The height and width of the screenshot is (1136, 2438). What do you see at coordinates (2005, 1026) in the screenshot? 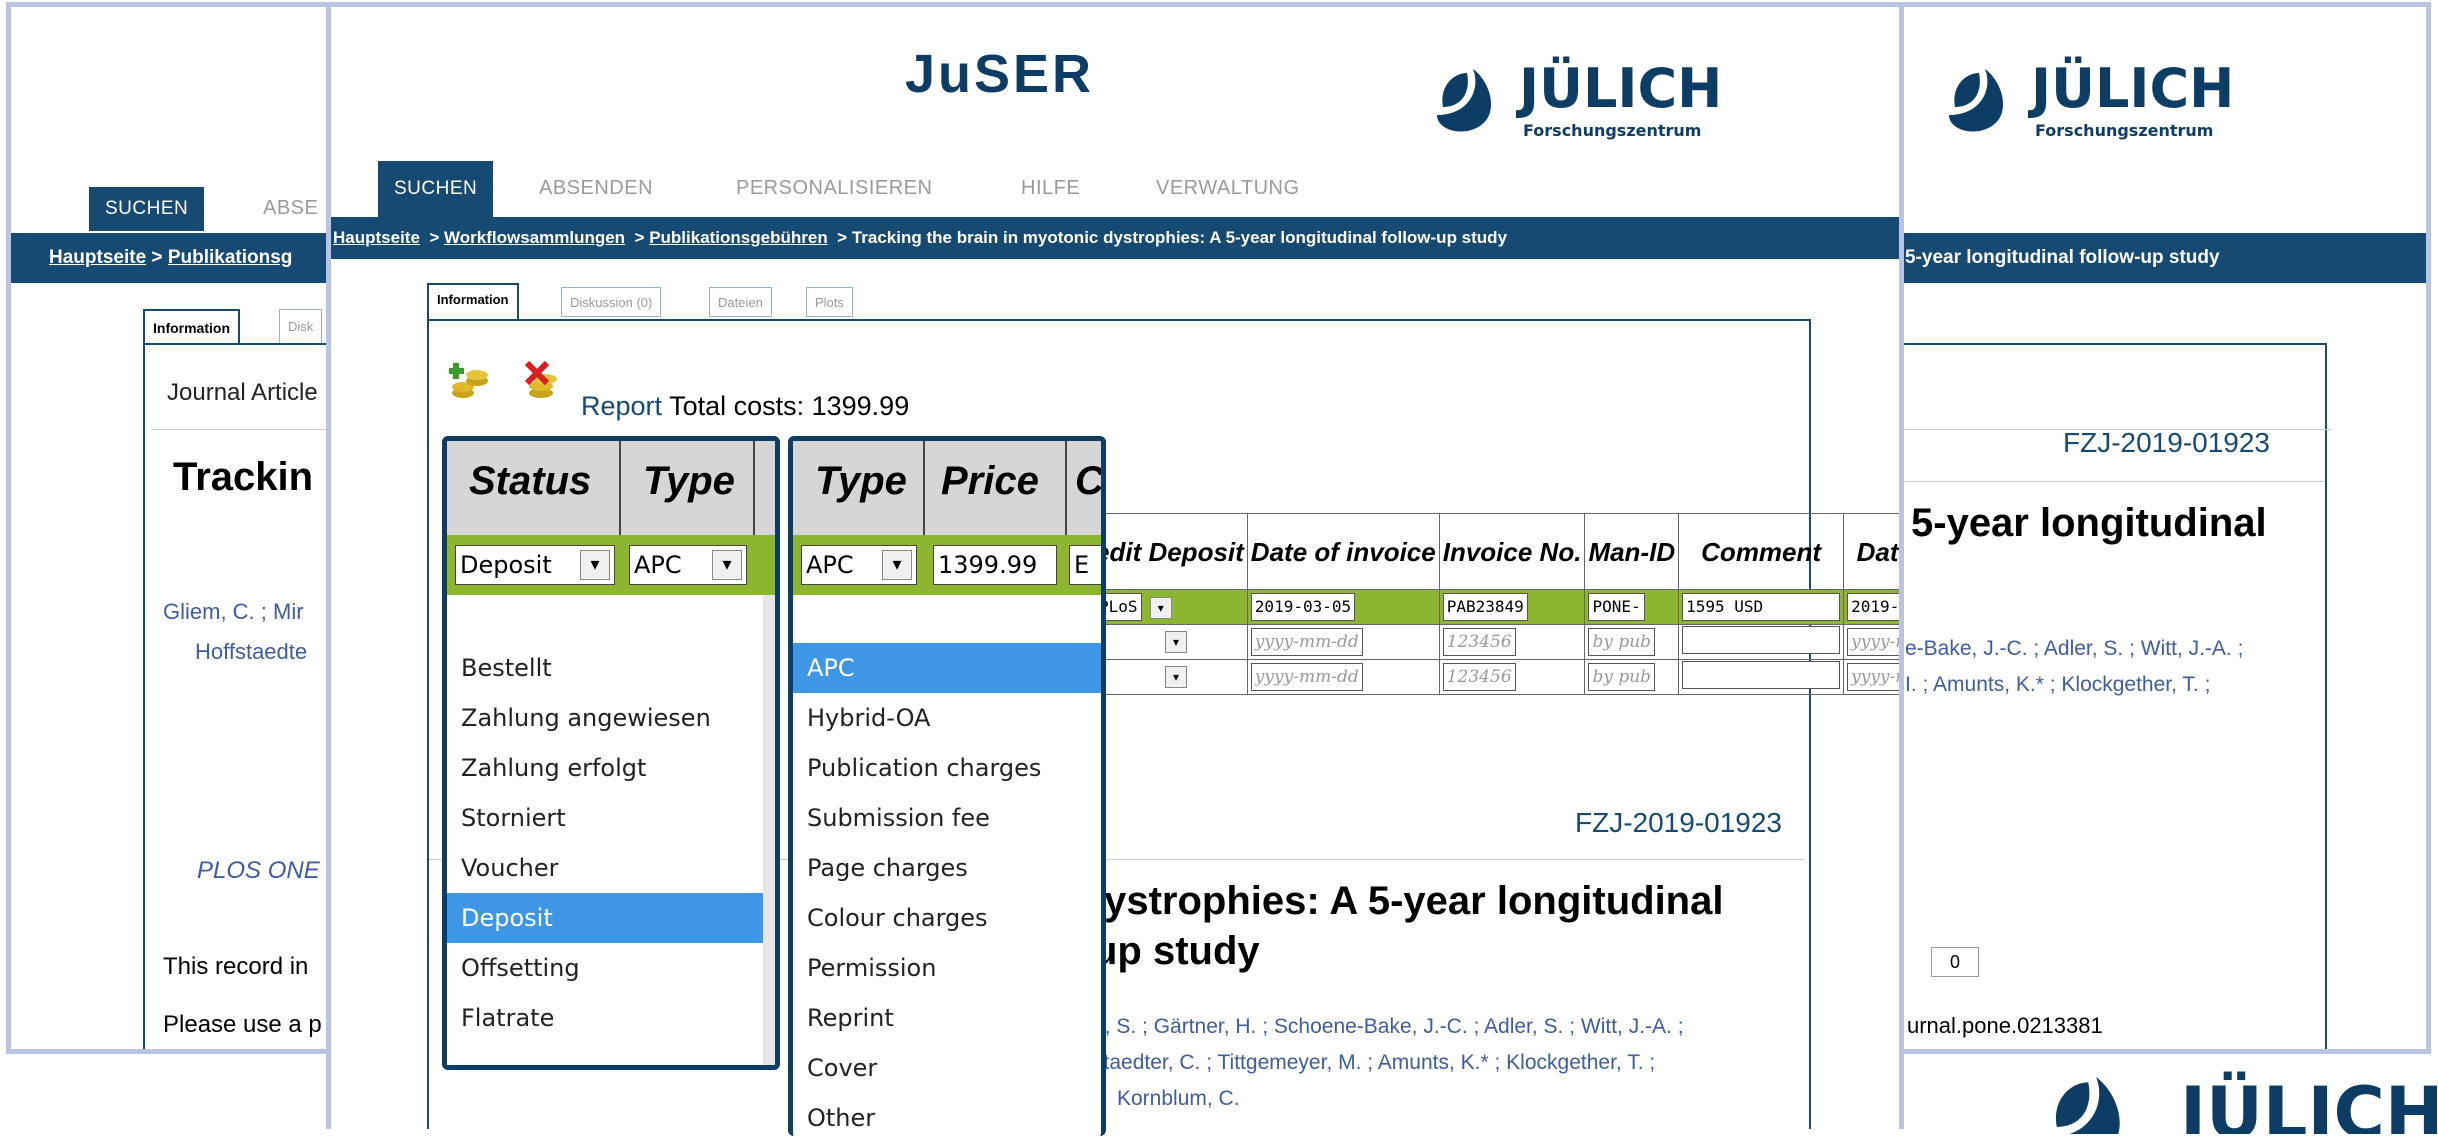
I see `doi-fragment: urnal.pone.0213381` at bounding box center [2005, 1026].